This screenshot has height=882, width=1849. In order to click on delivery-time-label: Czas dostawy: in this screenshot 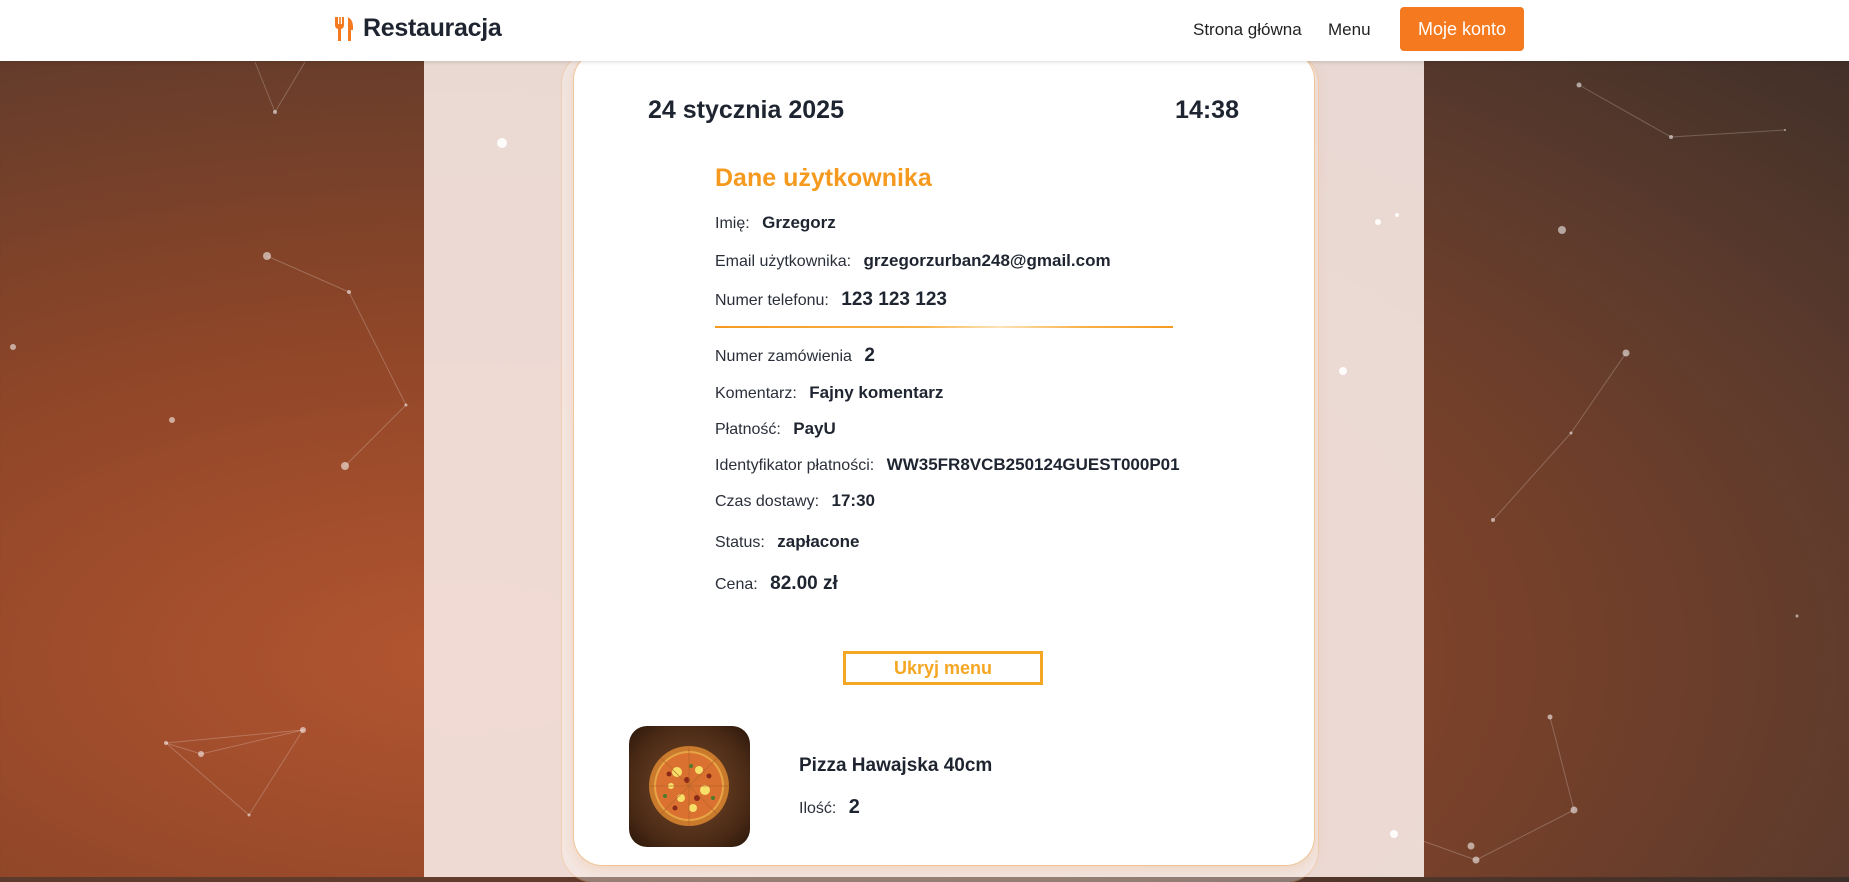, I will do `click(767, 501)`.